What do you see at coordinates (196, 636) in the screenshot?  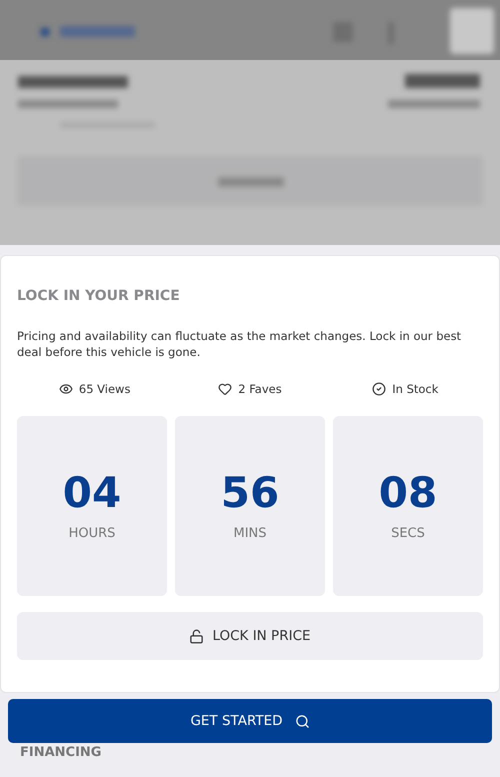 I see `padlock-icon` at bounding box center [196, 636].